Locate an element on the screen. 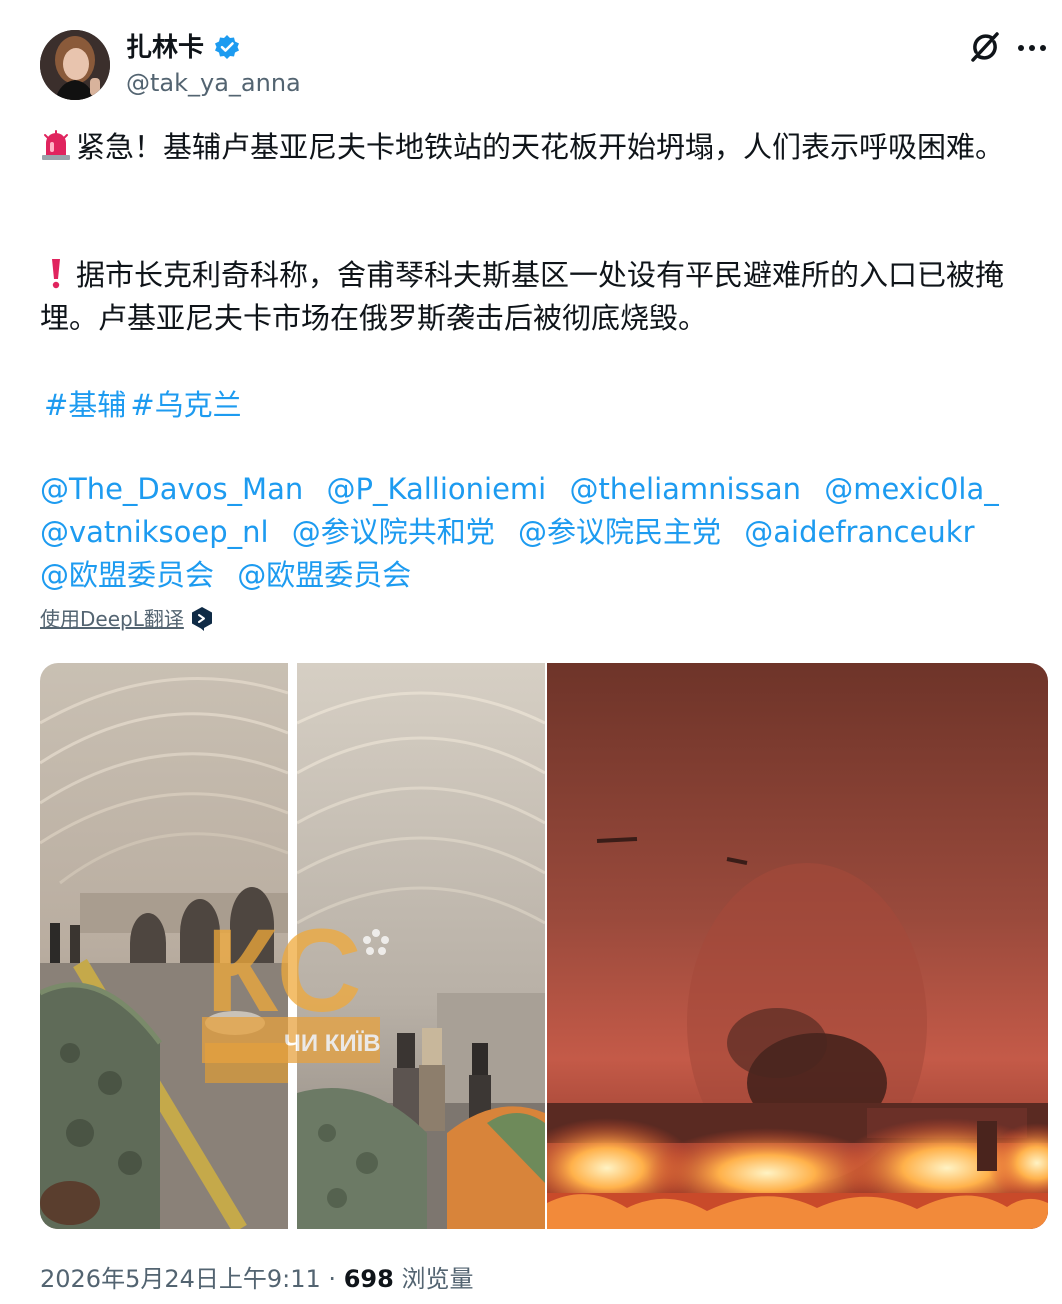 The width and height of the screenshot is (1062, 1304). mention-link: @参议院民主党 is located at coordinates (619, 532).